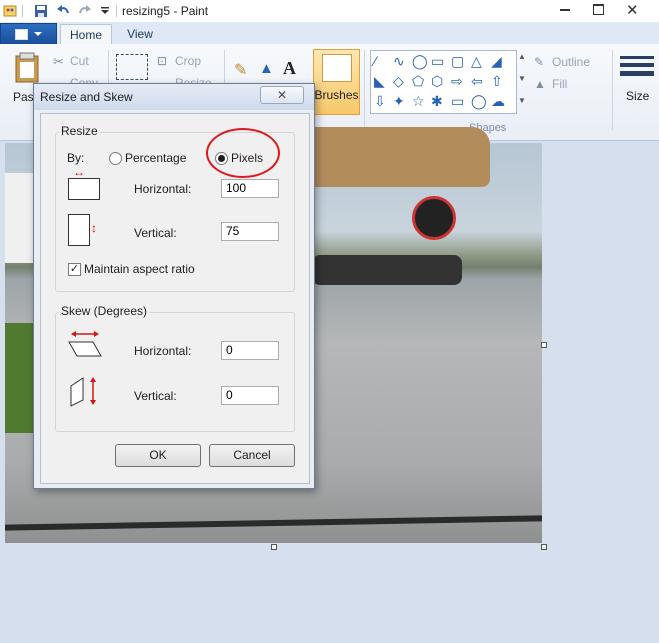  Describe the element at coordinates (240, 70) in the screenshot. I see `pencil-icon: ✎` at that location.